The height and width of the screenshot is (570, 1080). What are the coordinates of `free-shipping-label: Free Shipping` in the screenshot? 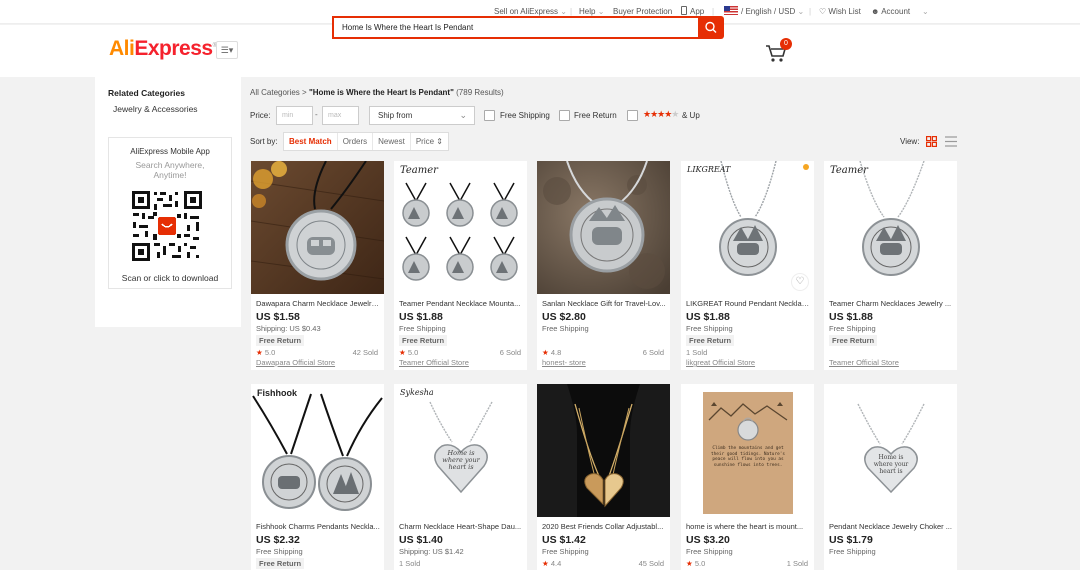 It's located at (525, 115).